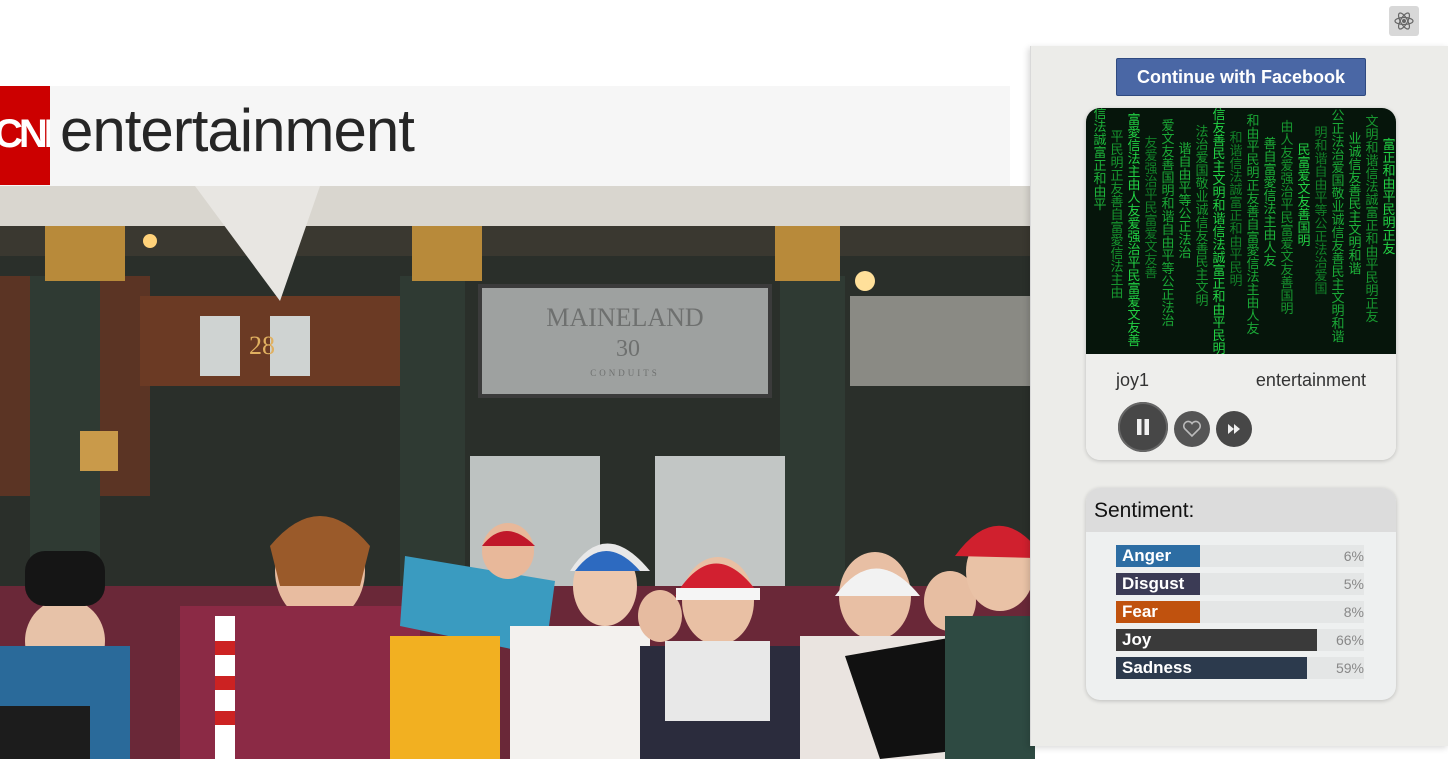  I want to click on matrix-column: 善自富愛信法主由人友, so click(1270, 203).